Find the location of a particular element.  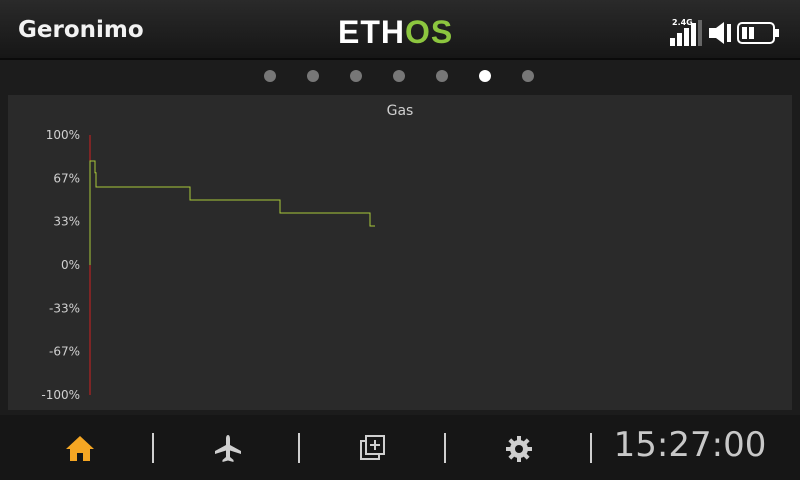

y-tick-label: -67% is located at coordinates (64, 352).